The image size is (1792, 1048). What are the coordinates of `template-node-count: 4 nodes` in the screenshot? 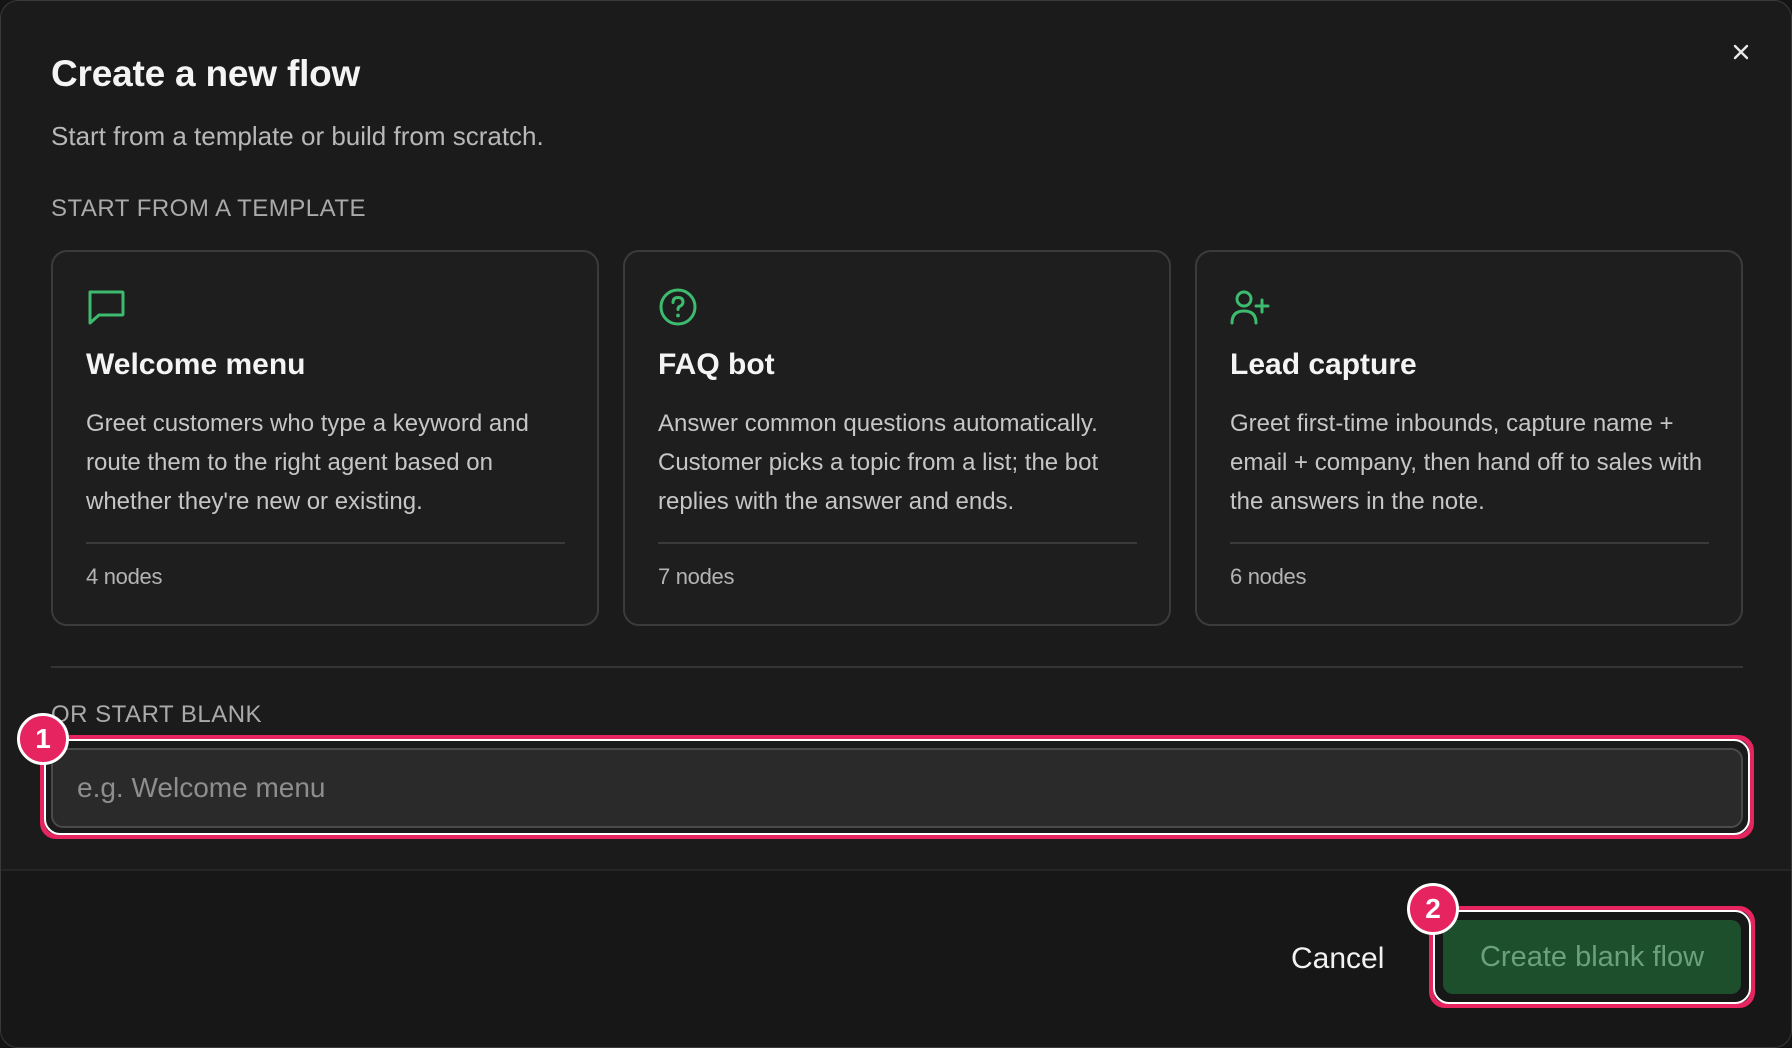 It's located at (124, 576).